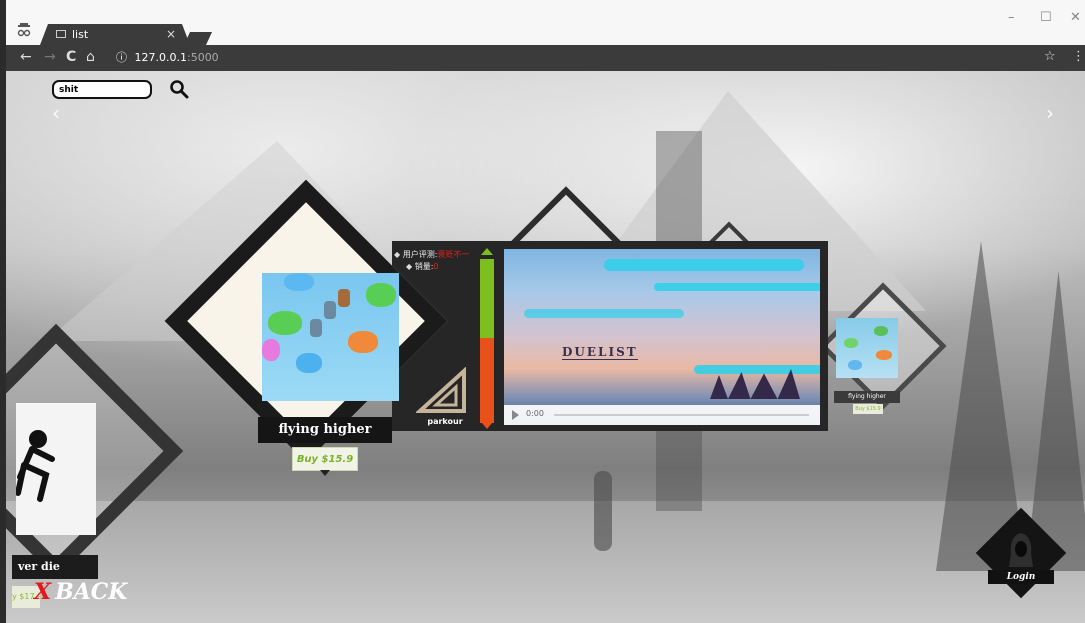 The width and height of the screenshot is (1085, 623). Describe the element at coordinates (50, 57) in the screenshot. I see `forward-nav-button: →` at that location.